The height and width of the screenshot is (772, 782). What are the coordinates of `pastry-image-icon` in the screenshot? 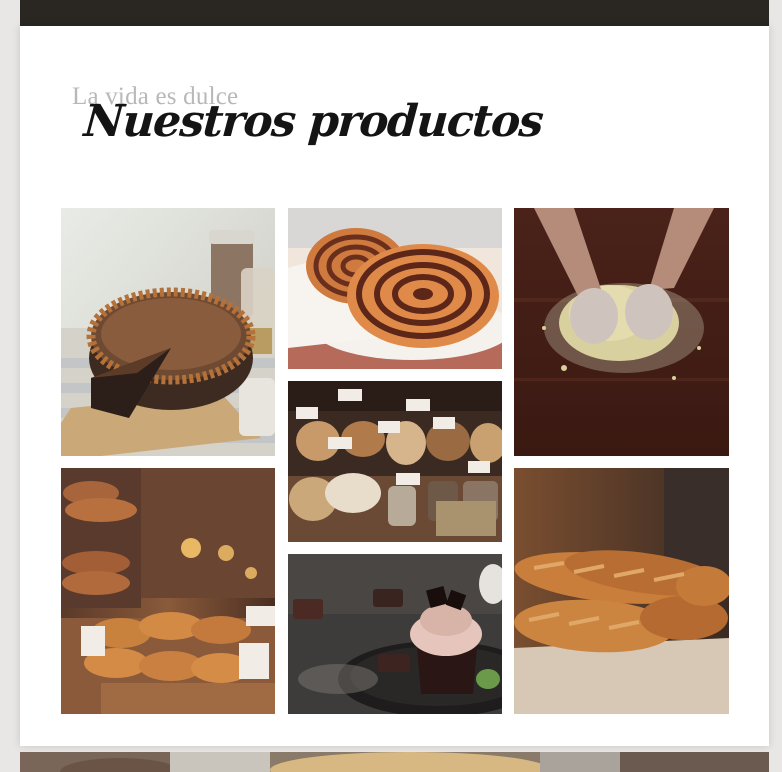 It's located at (395, 288).